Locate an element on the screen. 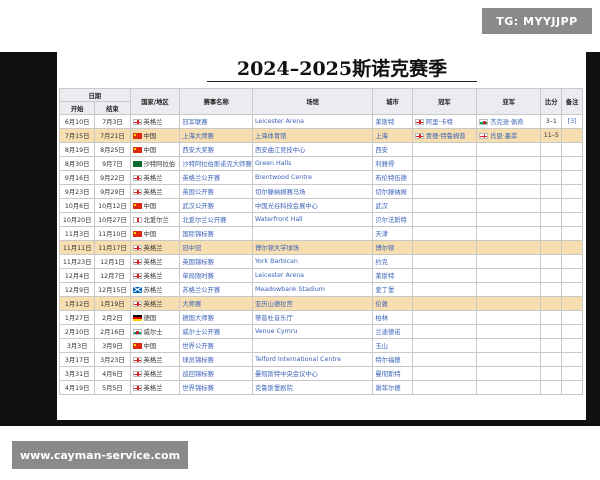 Image resolution: width=600 pixels, height=480 pixels. cell-end-text: 7月3日 is located at coordinates (112, 122).